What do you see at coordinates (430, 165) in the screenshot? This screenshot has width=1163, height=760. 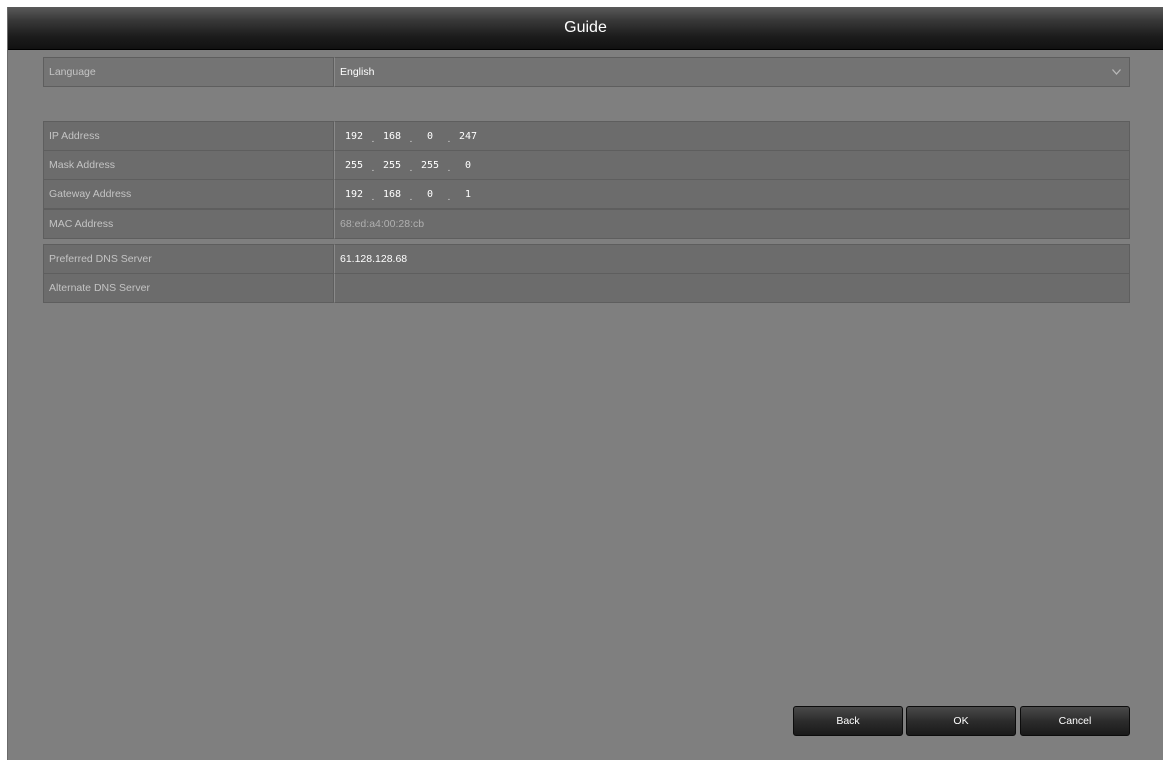 I see `mask-octet-3: 255` at bounding box center [430, 165].